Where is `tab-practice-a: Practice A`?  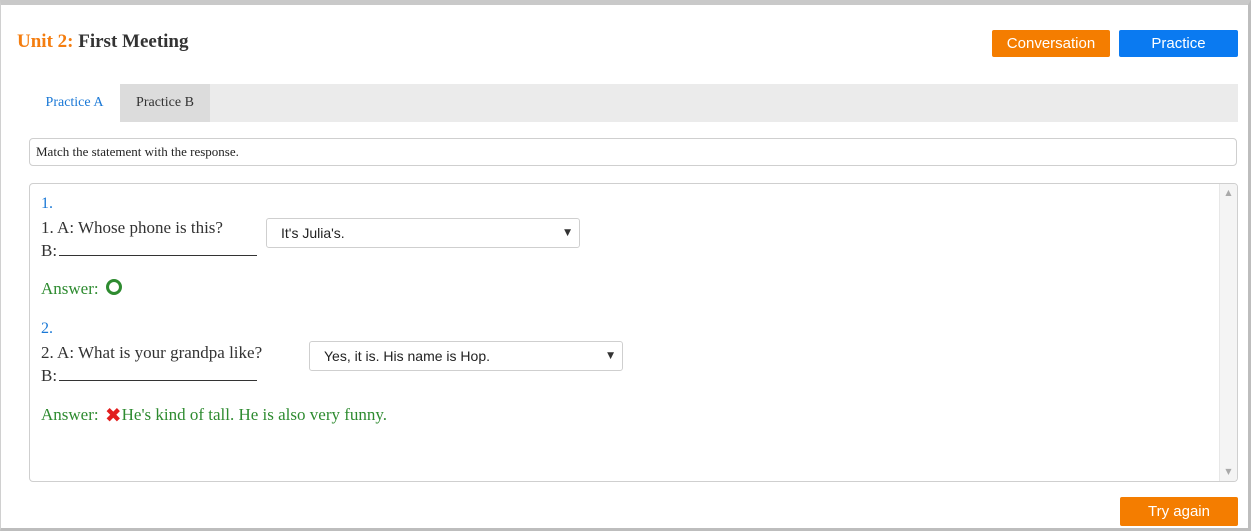 tab-practice-a: Practice A is located at coordinates (74, 103).